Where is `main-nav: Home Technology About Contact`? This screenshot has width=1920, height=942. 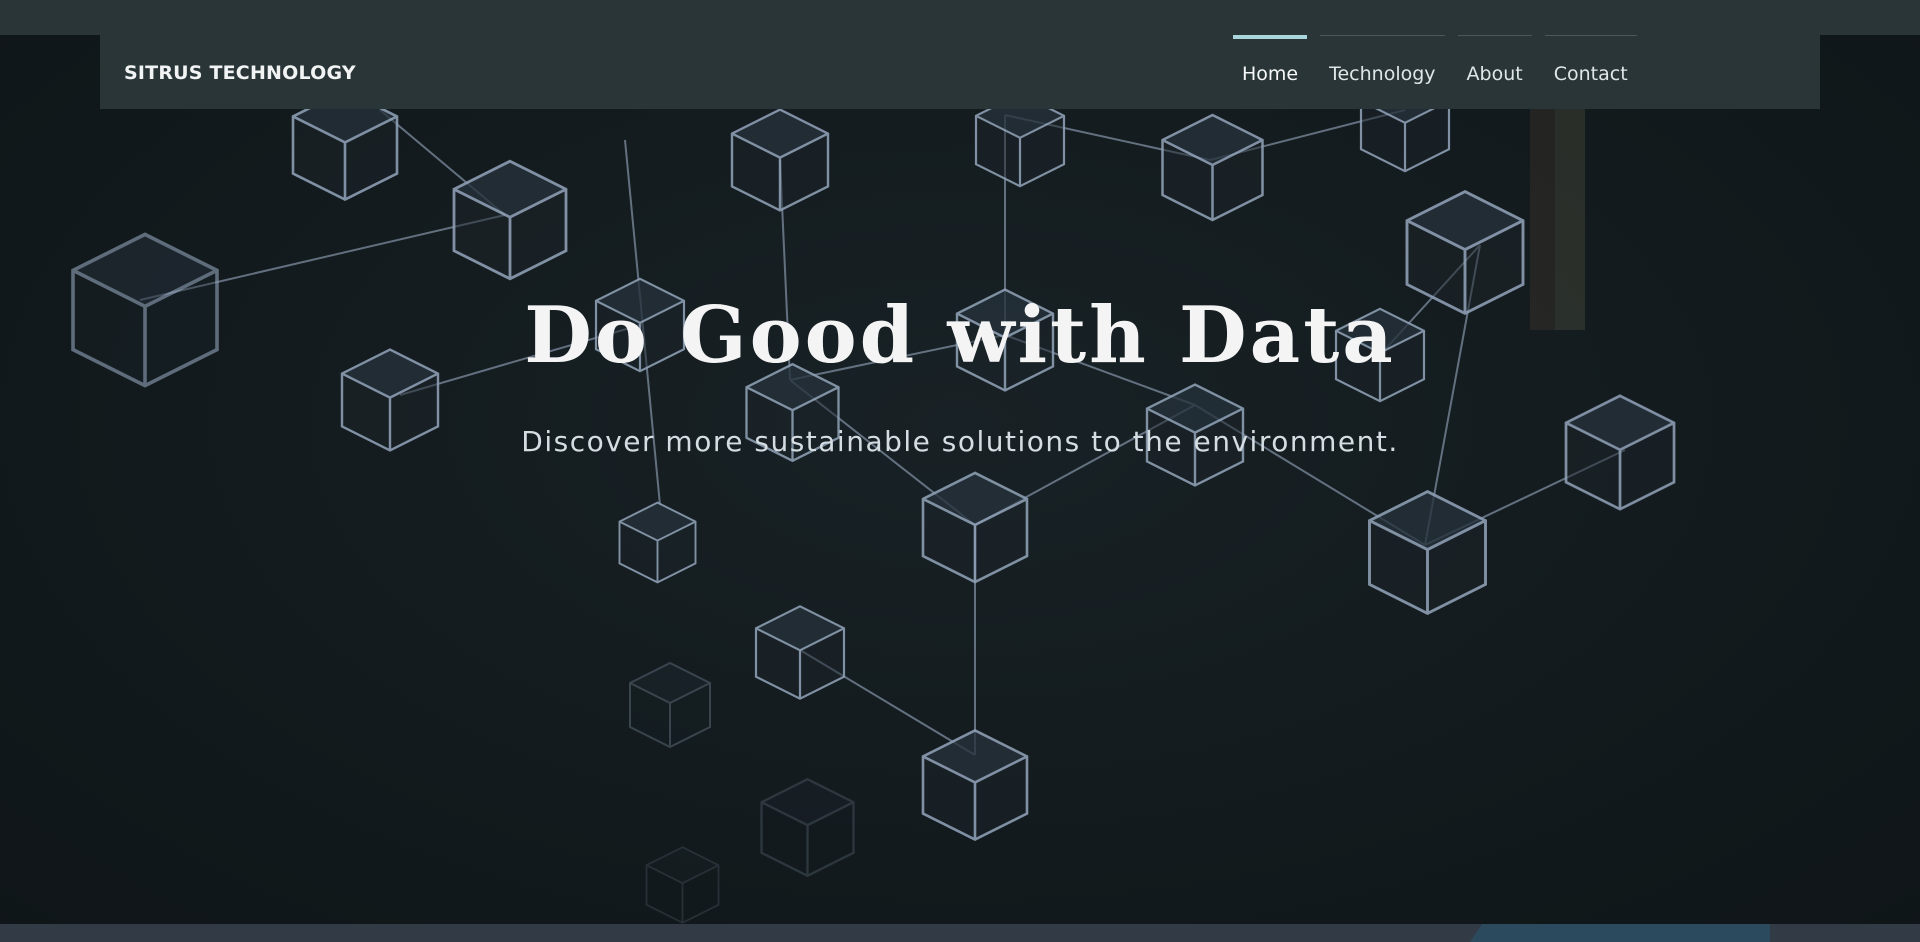
main-nav: Home Technology About Contact is located at coordinates (1441, 72).